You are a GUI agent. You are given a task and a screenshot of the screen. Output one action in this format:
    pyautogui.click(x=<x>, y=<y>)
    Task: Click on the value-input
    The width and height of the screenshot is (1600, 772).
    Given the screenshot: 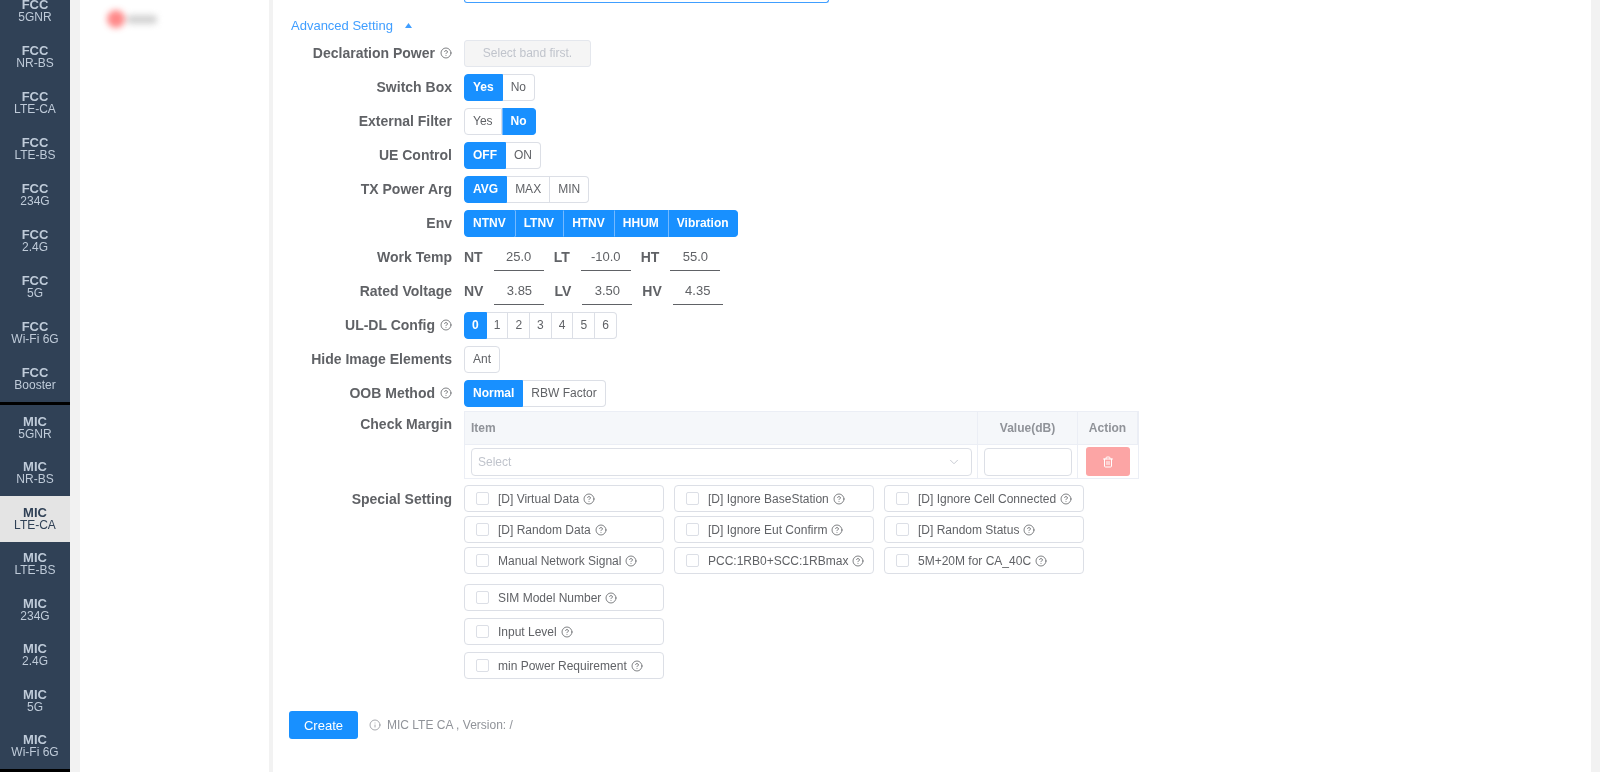 What is the action you would take?
    pyautogui.click(x=1028, y=461)
    